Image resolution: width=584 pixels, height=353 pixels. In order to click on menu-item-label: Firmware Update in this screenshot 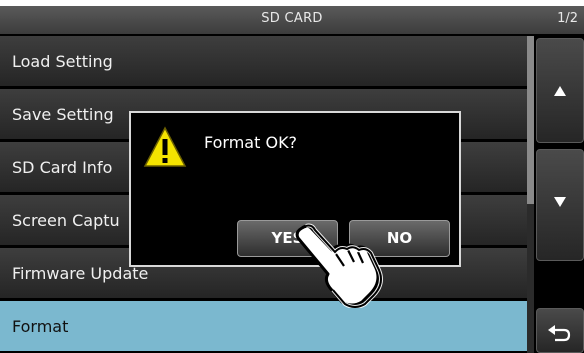, I will do `click(80, 273)`.